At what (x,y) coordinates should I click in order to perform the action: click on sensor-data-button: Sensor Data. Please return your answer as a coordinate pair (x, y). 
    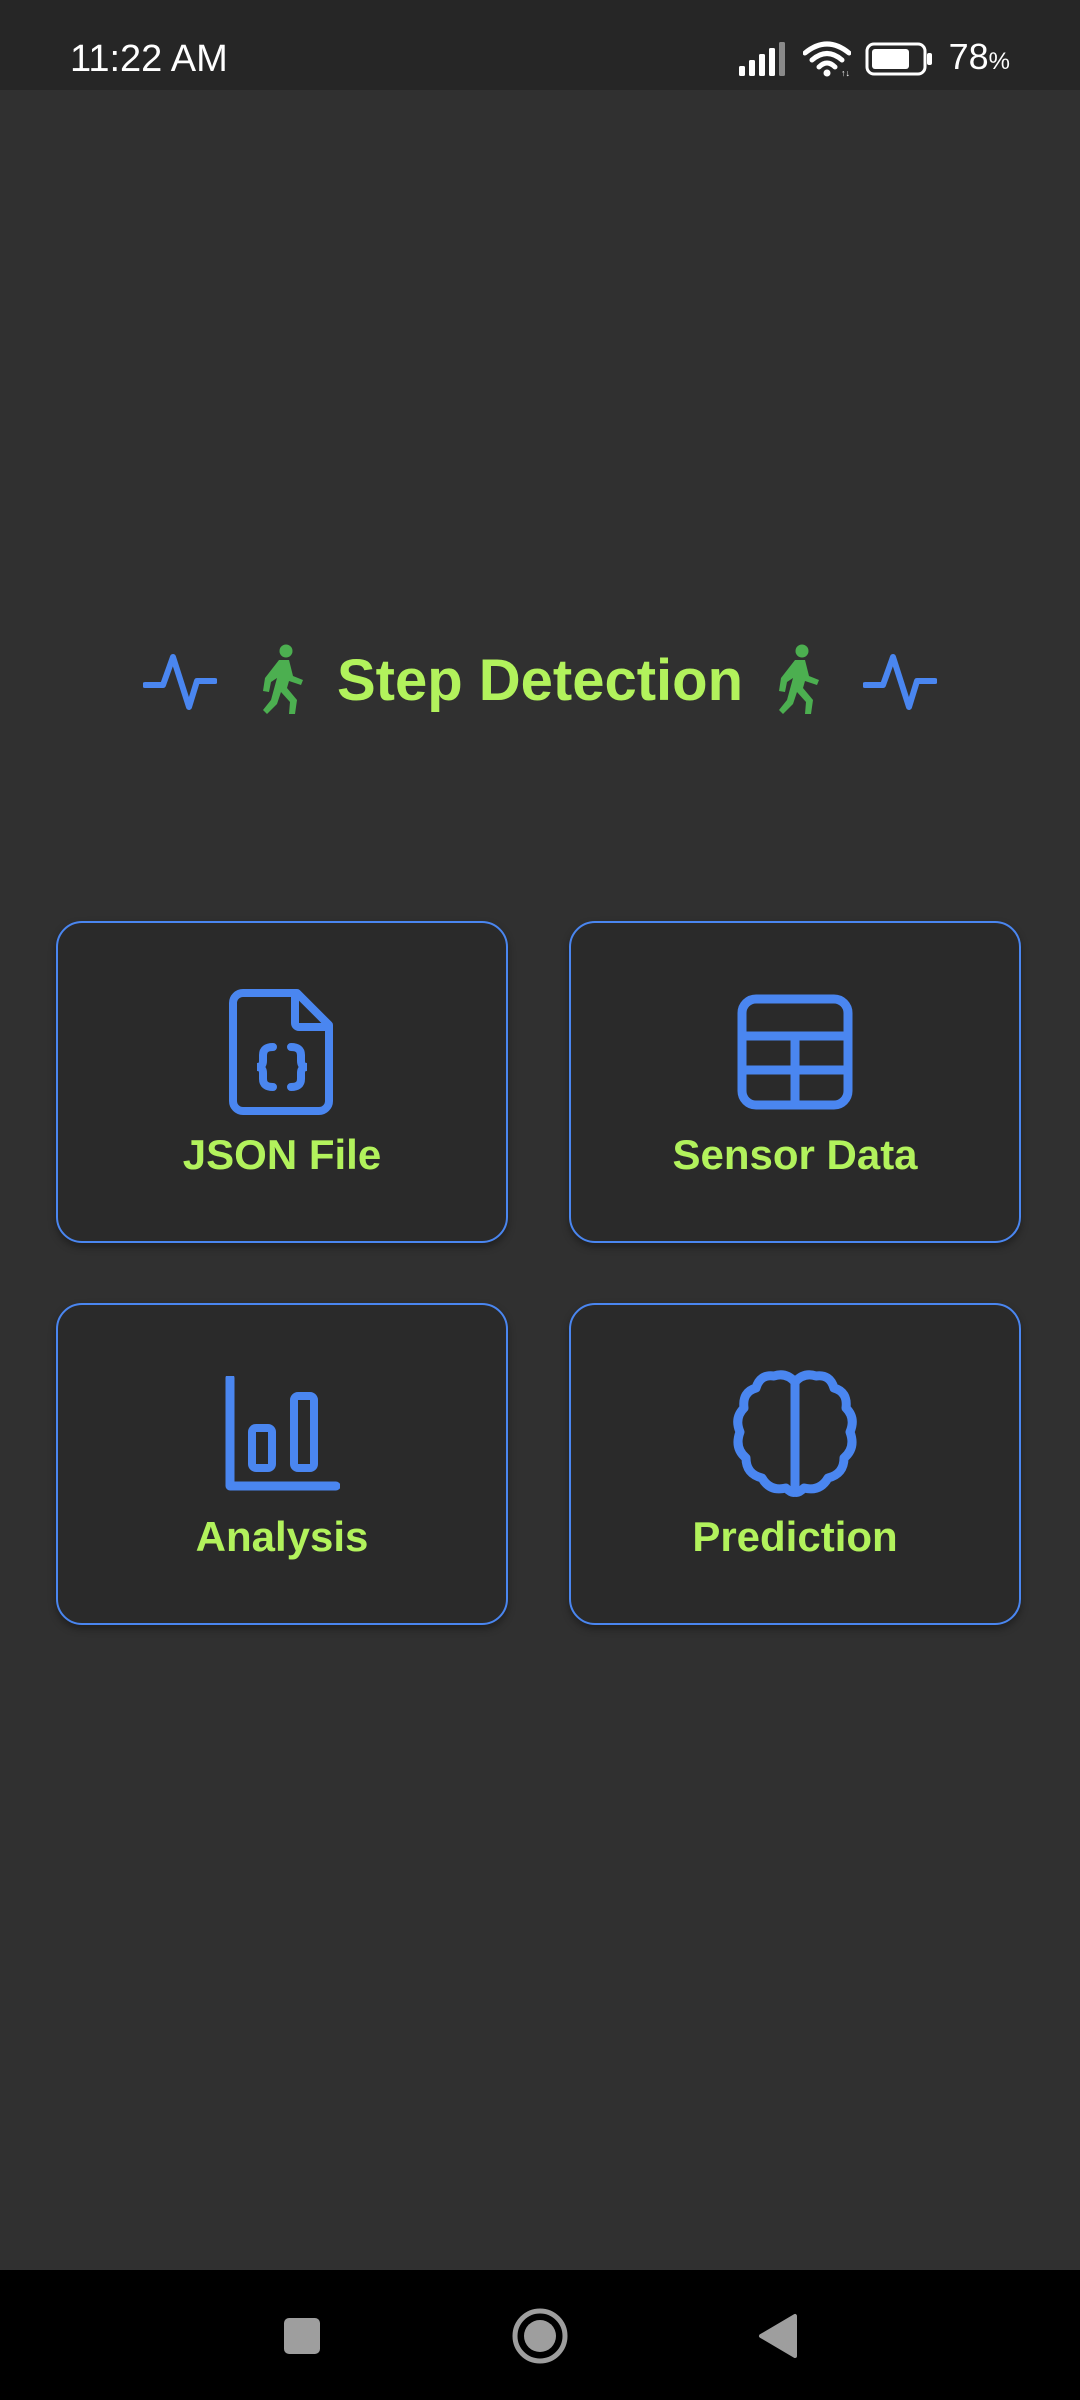
    Looking at the image, I should click on (795, 1082).